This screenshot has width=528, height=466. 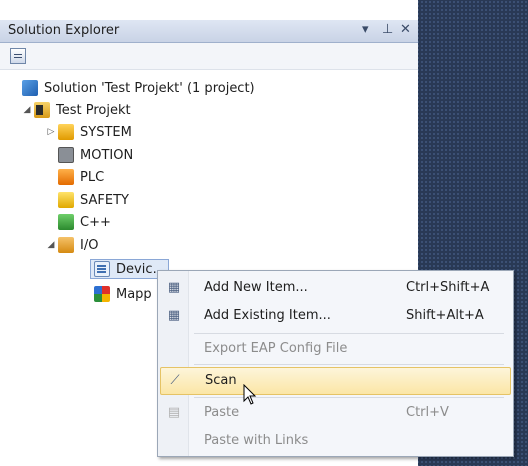 What do you see at coordinates (175, 380) in the screenshot?
I see `magic-wand-icon: ⟋` at bounding box center [175, 380].